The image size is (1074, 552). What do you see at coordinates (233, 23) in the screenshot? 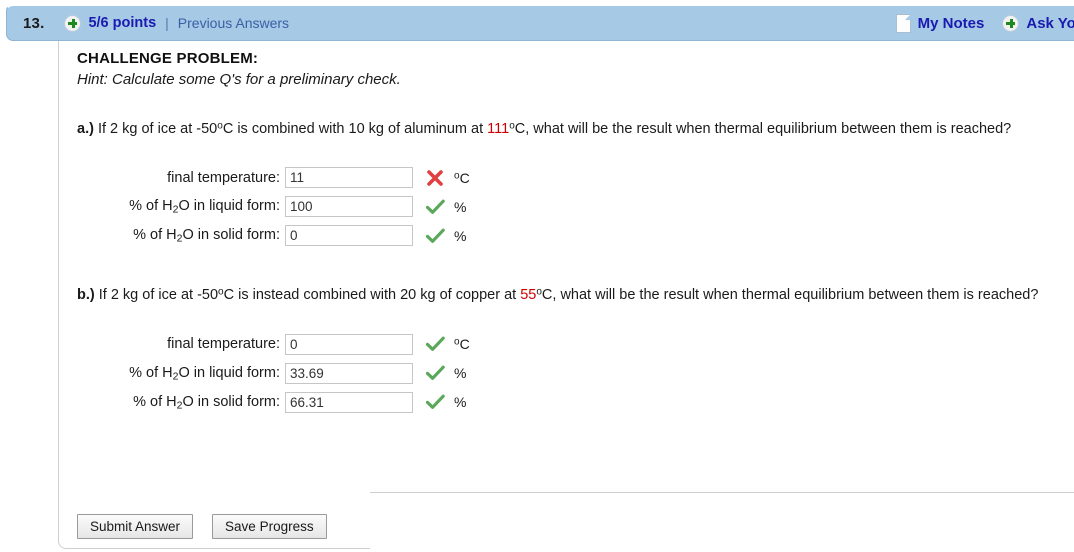
I see `previous-answers-link: Previous Answers` at bounding box center [233, 23].